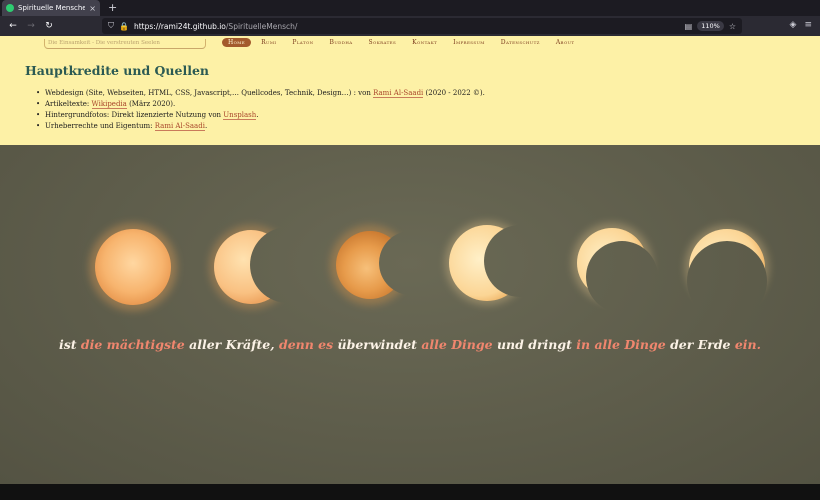  Describe the element at coordinates (31, 26) in the screenshot. I see `forward-icon: →` at that location.